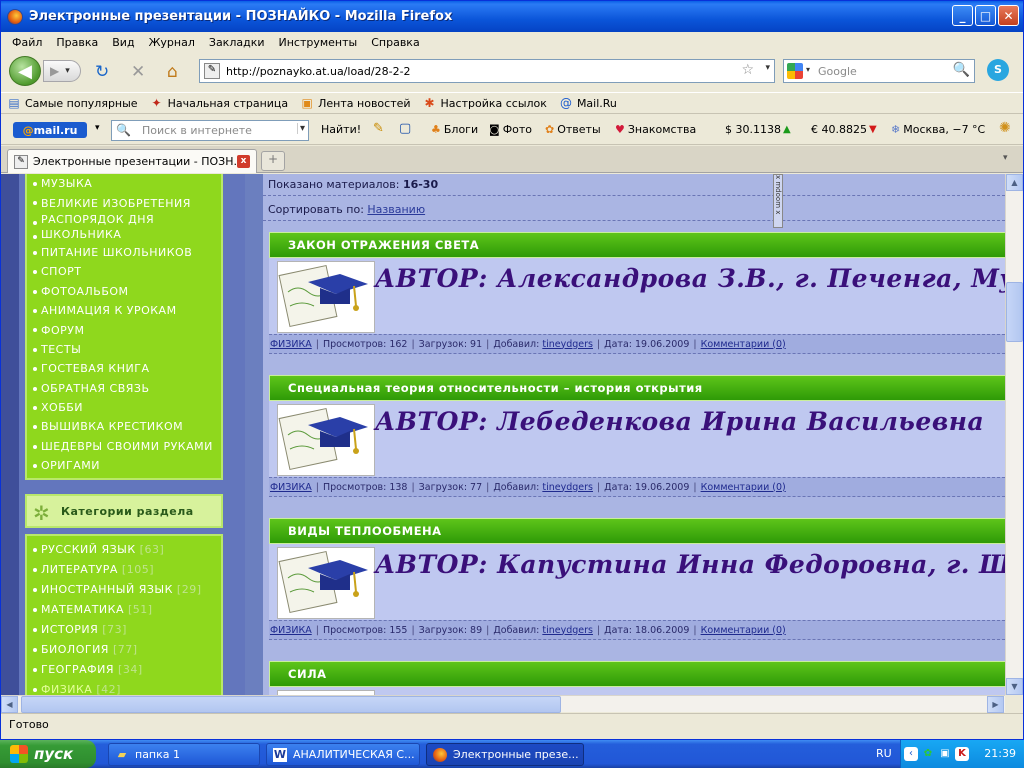 The height and width of the screenshot is (768, 1024). What do you see at coordinates (132, 161) in the screenshot?
I see `tab-current: ✎ Электронные презентации - ПОЗН... x` at bounding box center [132, 161].